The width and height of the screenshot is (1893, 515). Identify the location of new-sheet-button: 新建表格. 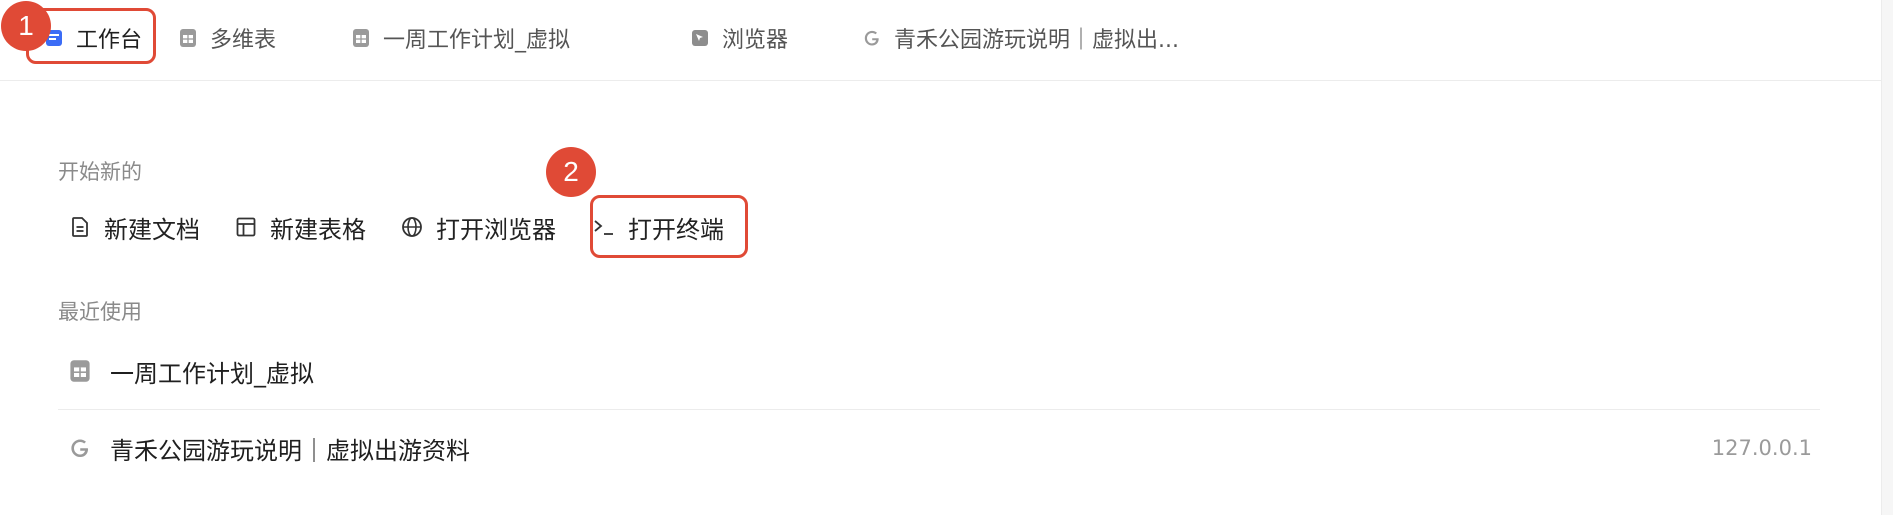
(300, 227).